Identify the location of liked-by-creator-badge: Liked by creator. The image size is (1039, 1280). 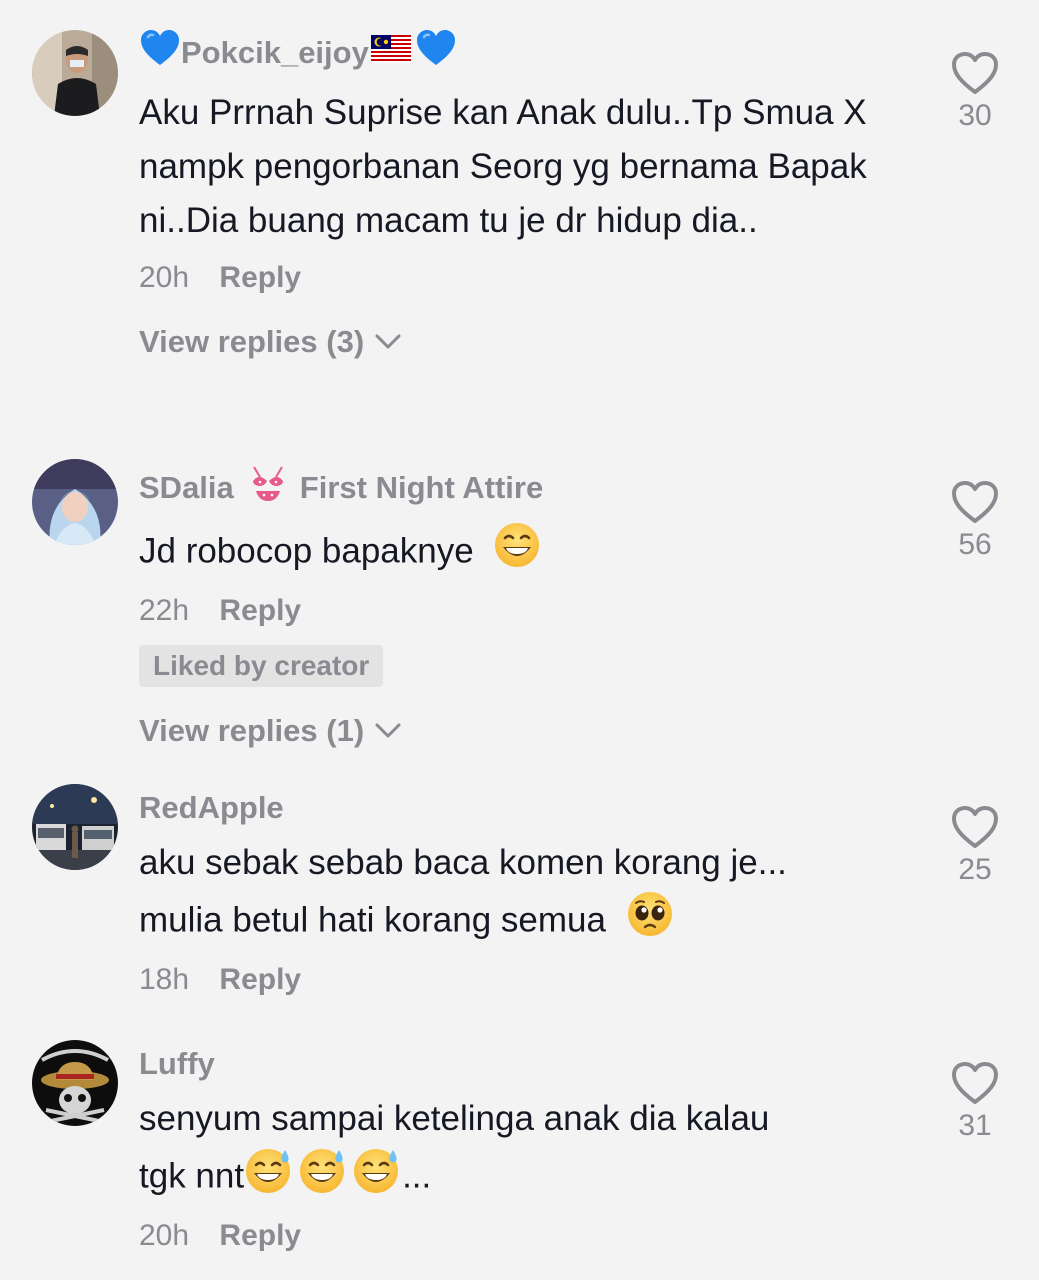
(261, 666).